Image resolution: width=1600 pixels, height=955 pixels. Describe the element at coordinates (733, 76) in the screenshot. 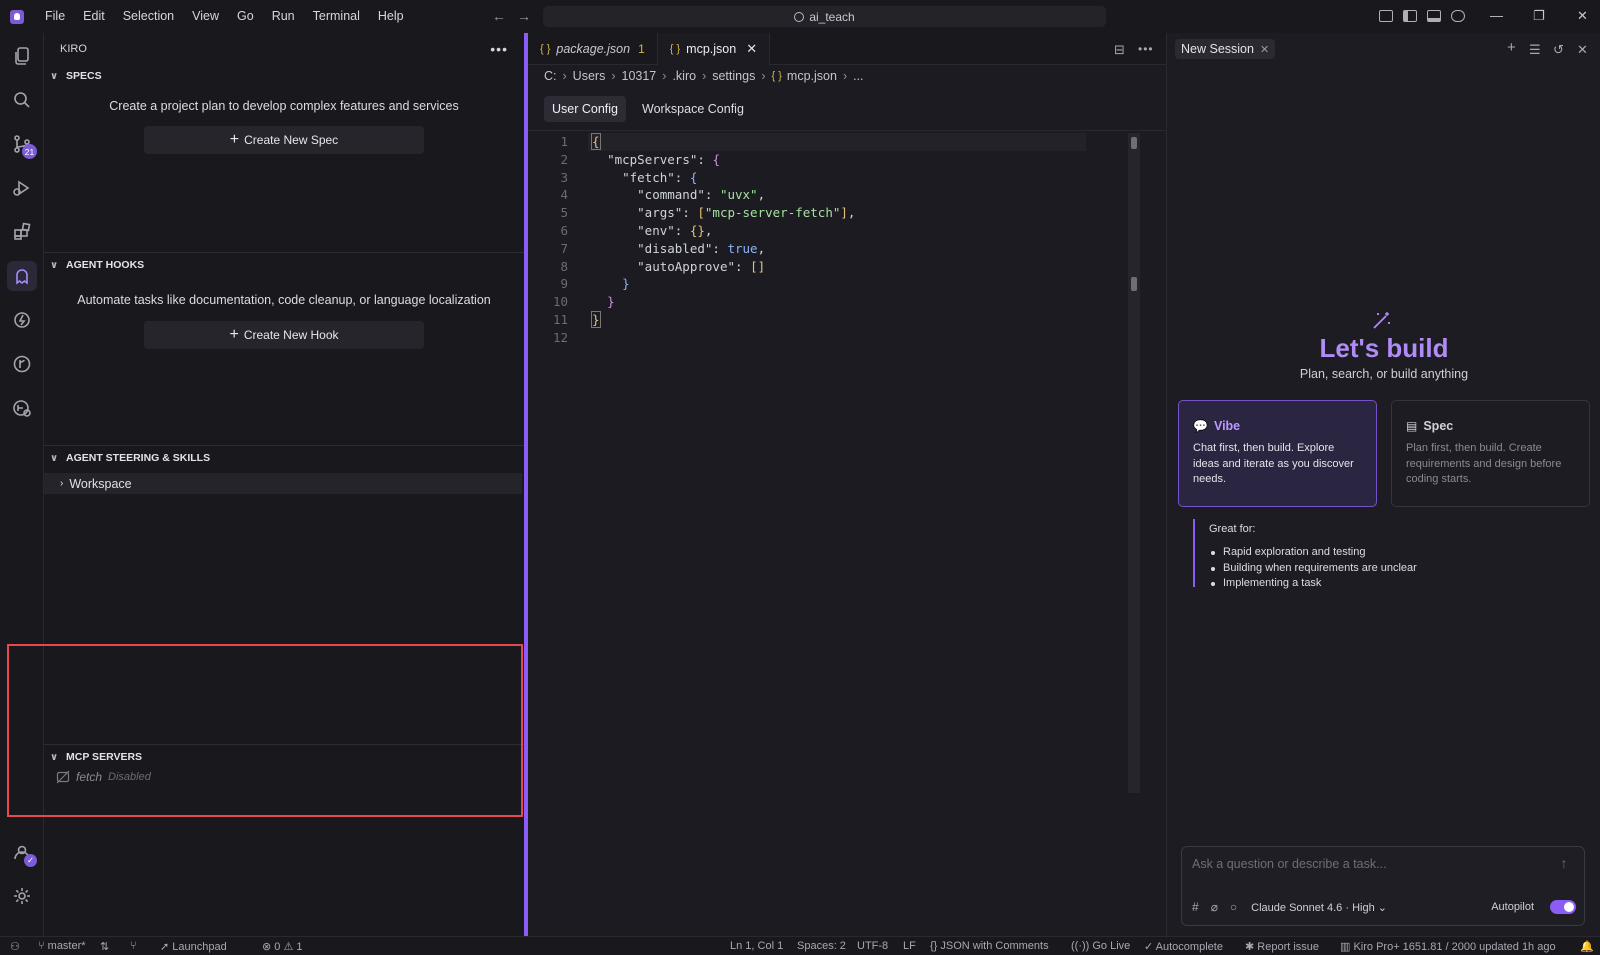

I see `breadcrumb-item: settings` at that location.